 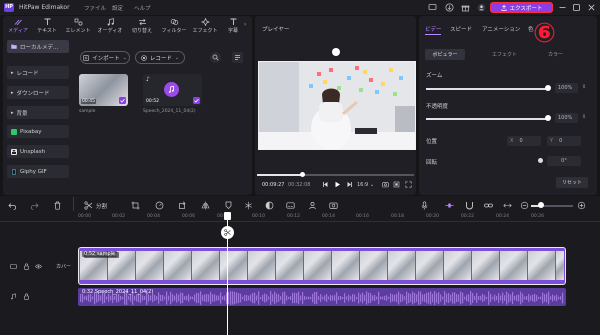 What do you see at coordinates (501, 29) in the screenshot?
I see `tab-animation: アニメーション` at bounding box center [501, 29].